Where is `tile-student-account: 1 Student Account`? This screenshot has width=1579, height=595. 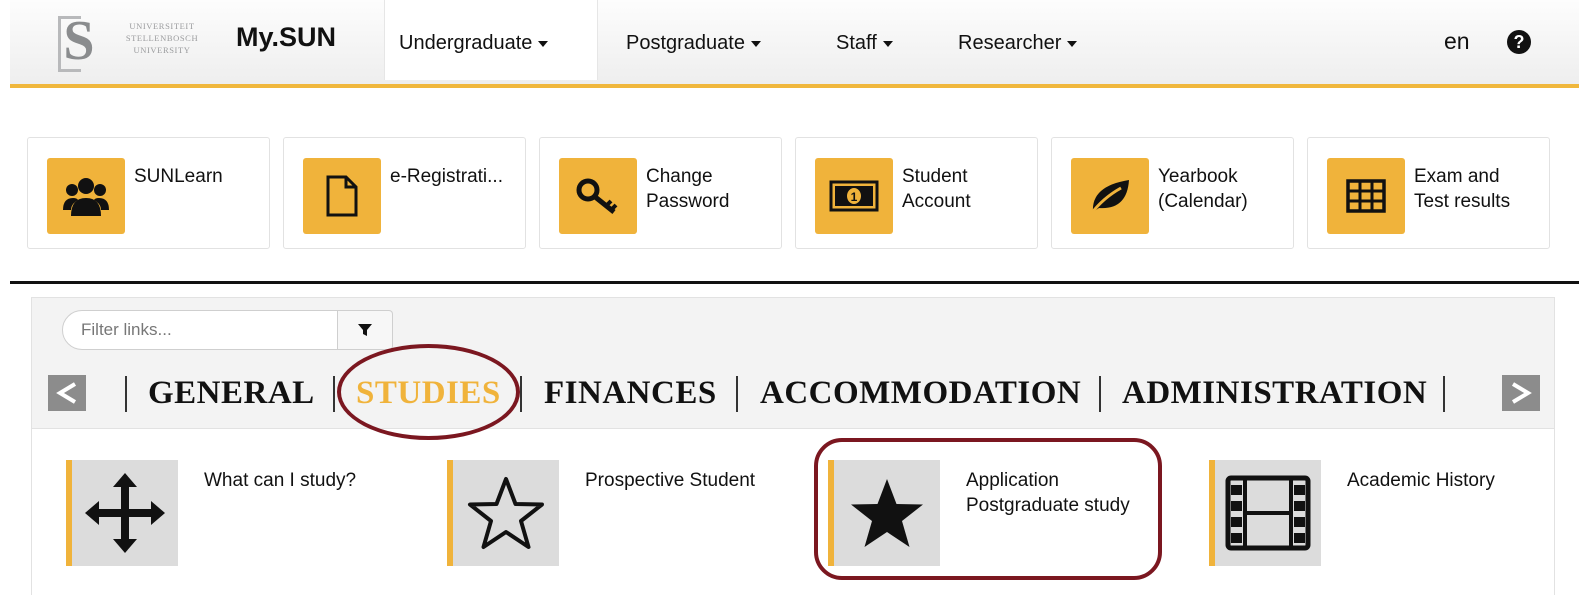
tile-student-account: 1 Student Account is located at coordinates (916, 193).